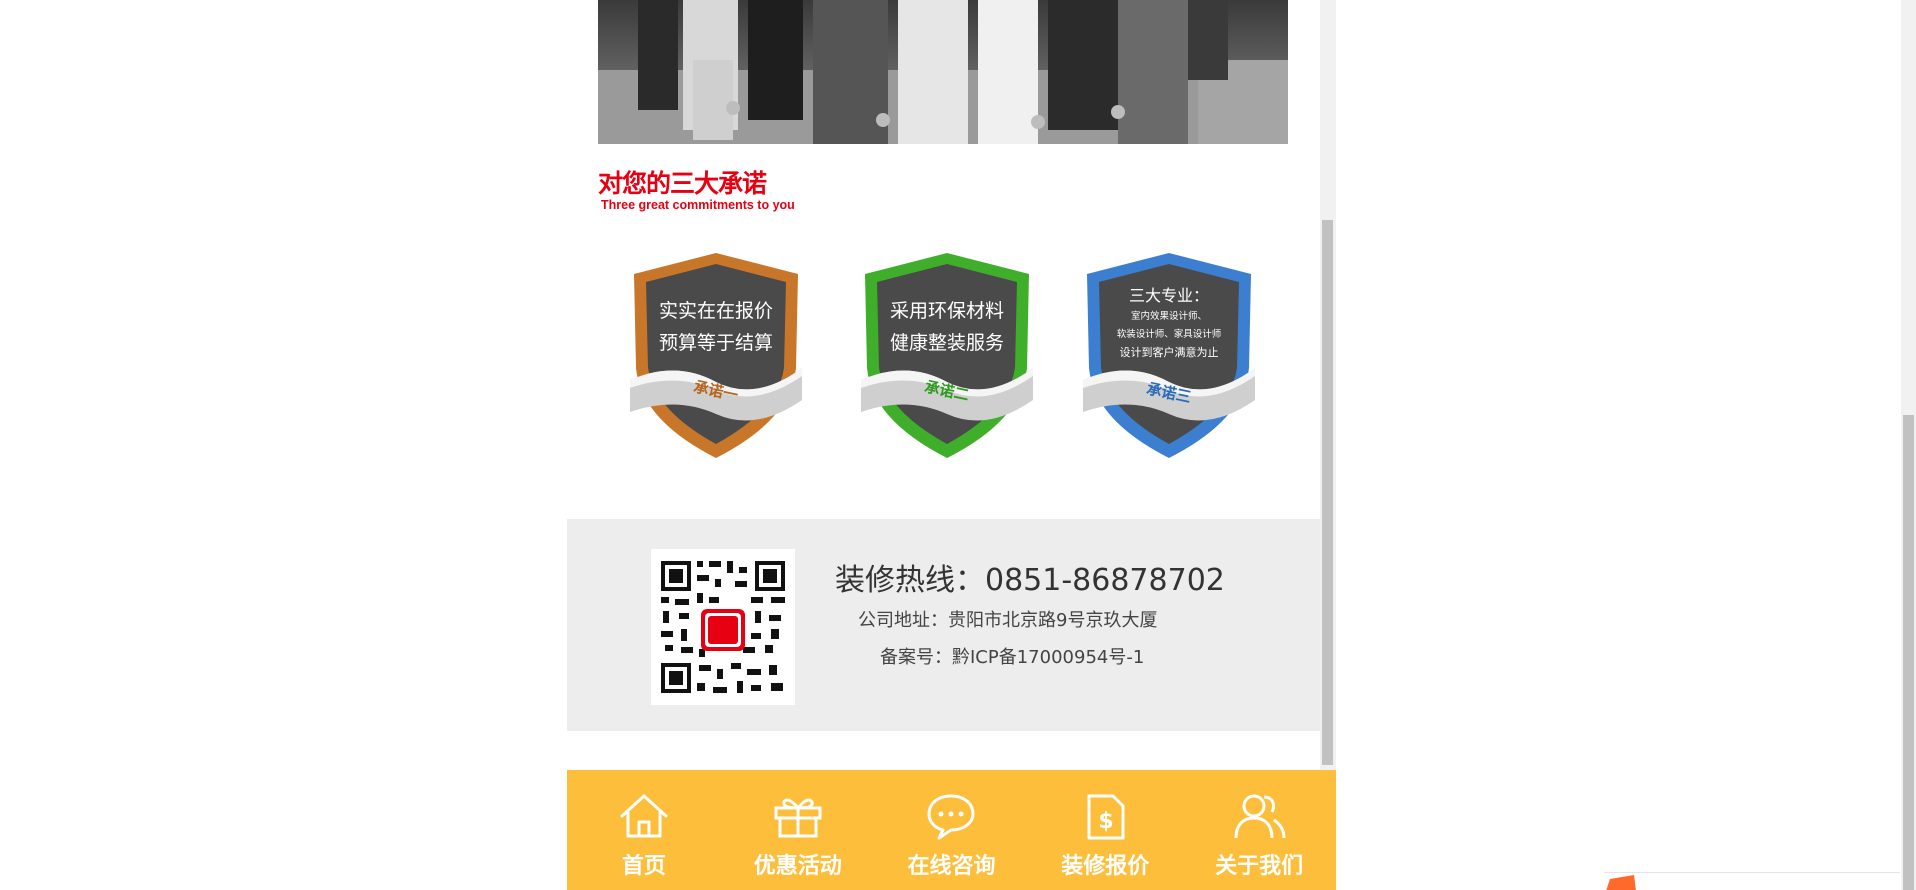  I want to click on hotline-number: 0851-86878702, so click(1105, 580).